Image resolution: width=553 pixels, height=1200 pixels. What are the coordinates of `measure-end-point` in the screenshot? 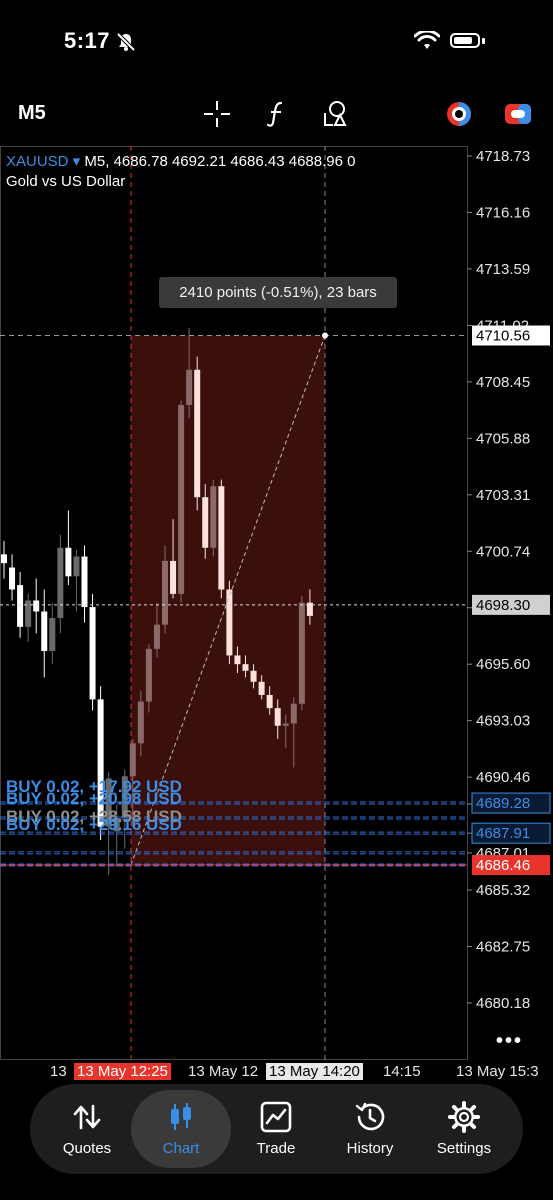 It's located at (325, 335).